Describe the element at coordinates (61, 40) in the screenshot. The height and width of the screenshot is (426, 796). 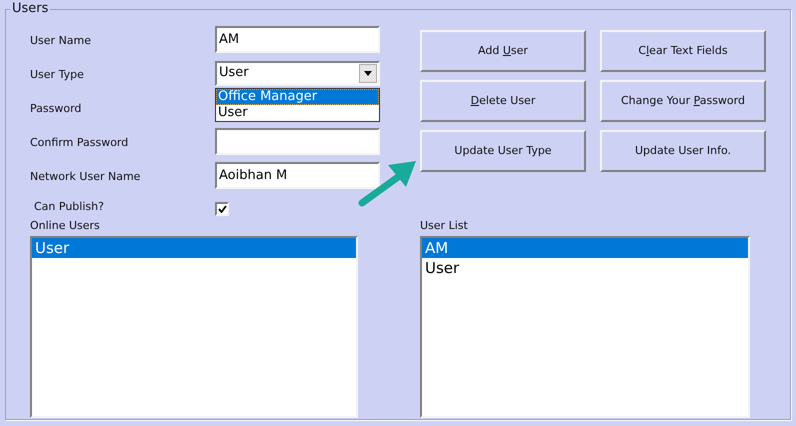
I see `field-label: User Name` at that location.